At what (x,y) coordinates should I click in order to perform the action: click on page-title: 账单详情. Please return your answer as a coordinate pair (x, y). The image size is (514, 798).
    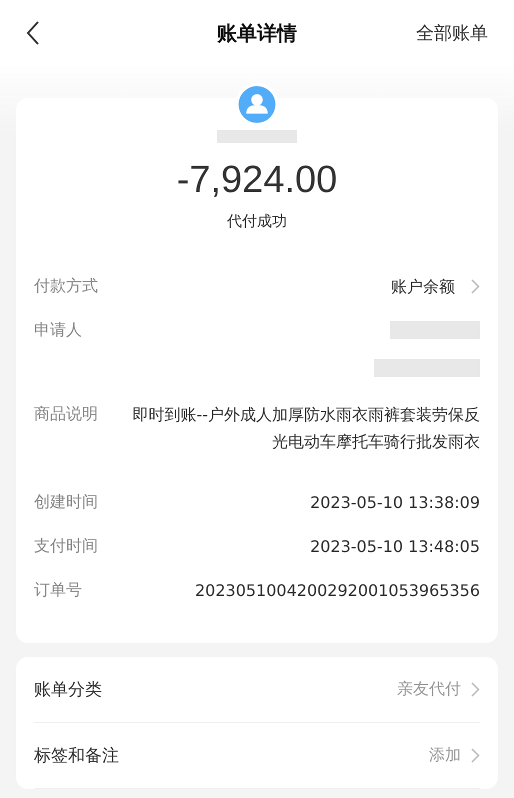
    Looking at the image, I should click on (257, 33).